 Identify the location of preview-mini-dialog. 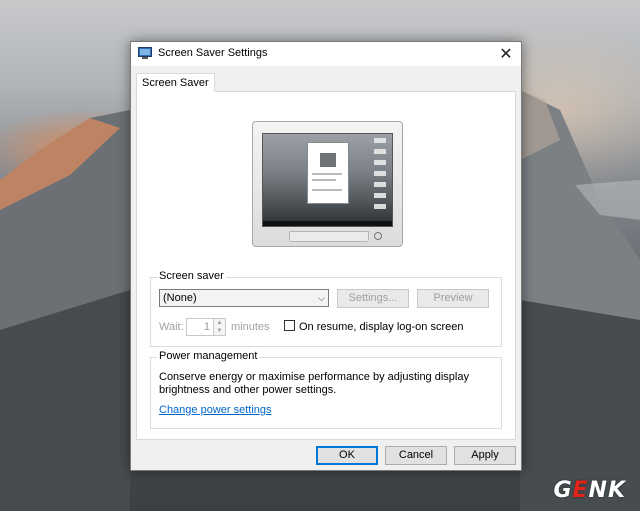
(328, 173).